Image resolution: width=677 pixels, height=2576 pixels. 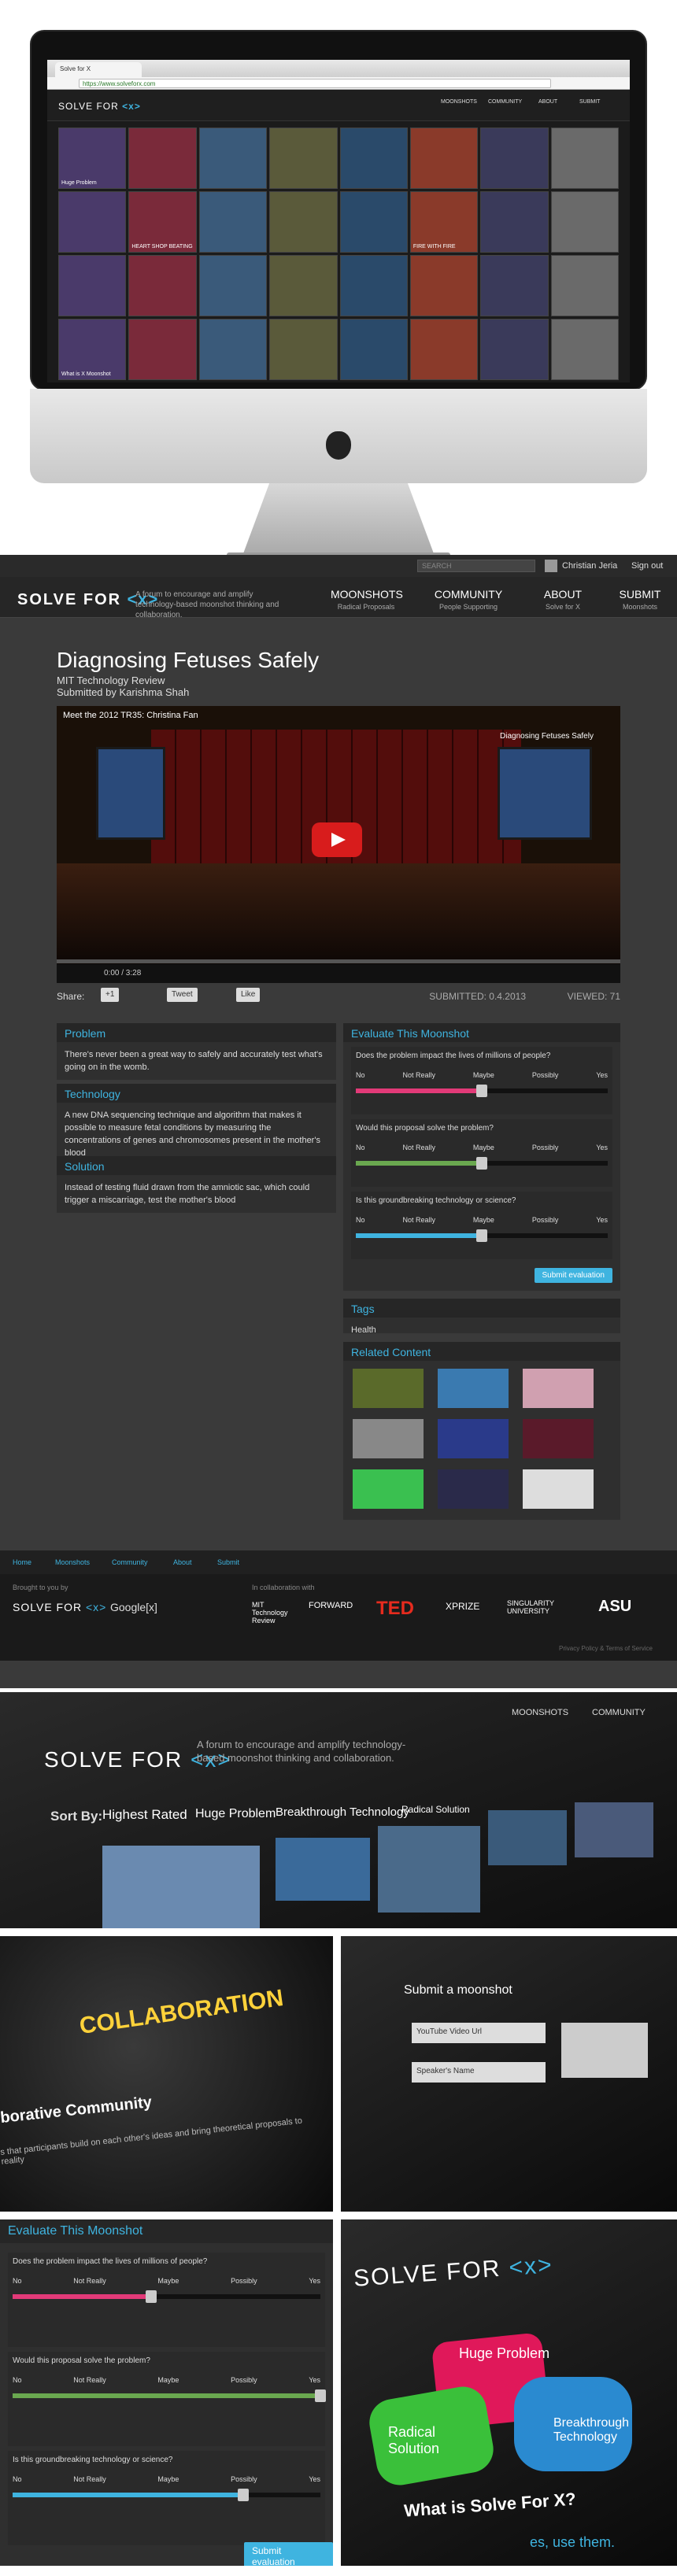 I want to click on tile-label: What is X Moonshot, so click(x=86, y=374).